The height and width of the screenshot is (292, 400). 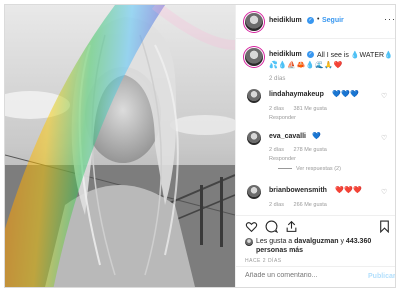 I want to click on replies-divider, so click(x=285, y=169).